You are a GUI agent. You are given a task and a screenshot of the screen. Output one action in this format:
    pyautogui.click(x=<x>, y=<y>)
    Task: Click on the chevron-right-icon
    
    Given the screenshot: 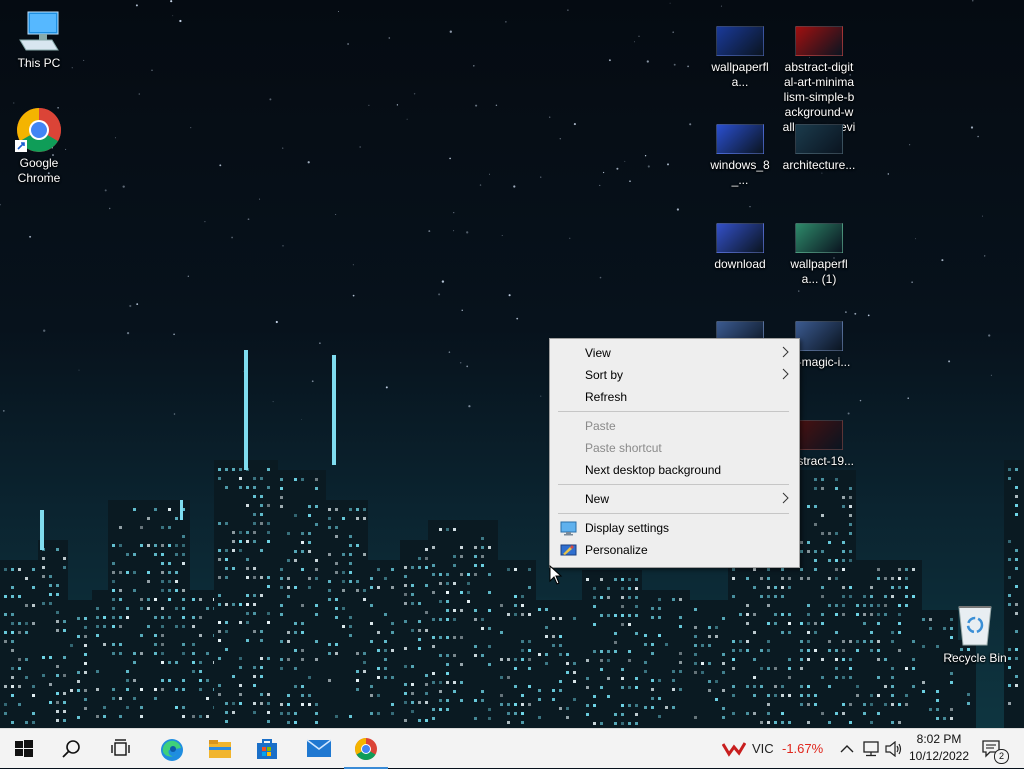 What is the action you would take?
    pyautogui.click(x=785, y=498)
    